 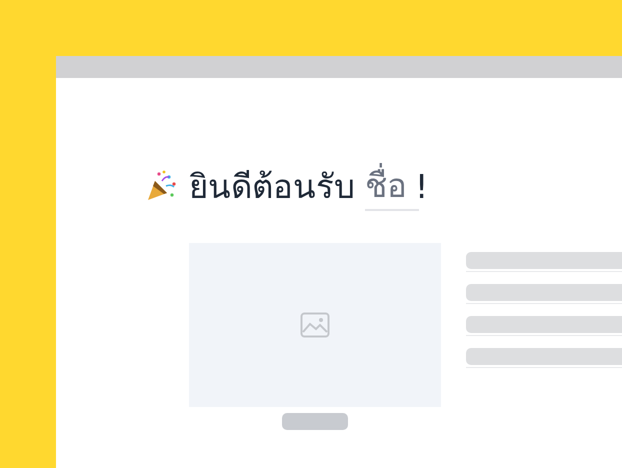 I want to click on name-field: ชื่อ, so click(x=392, y=186).